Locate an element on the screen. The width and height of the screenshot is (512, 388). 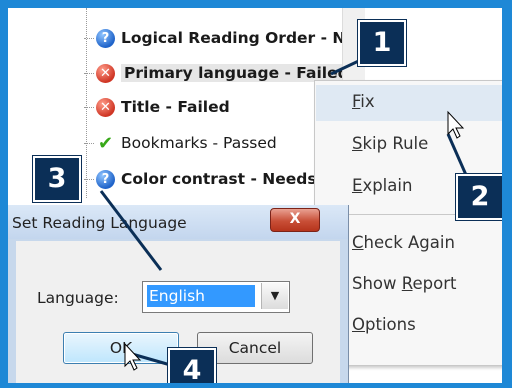
callout-badge-2: 2 is located at coordinates (479, 197).